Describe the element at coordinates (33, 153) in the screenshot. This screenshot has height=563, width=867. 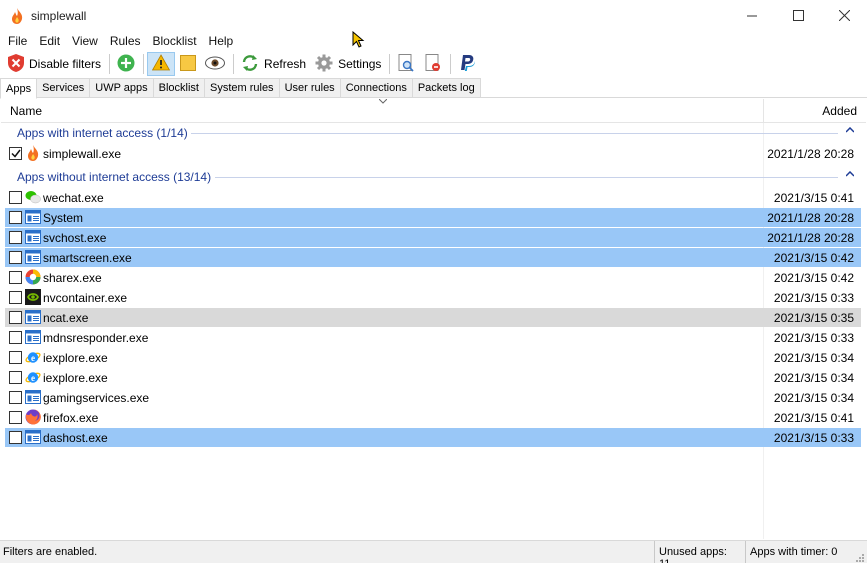
I see `flame-icon` at that location.